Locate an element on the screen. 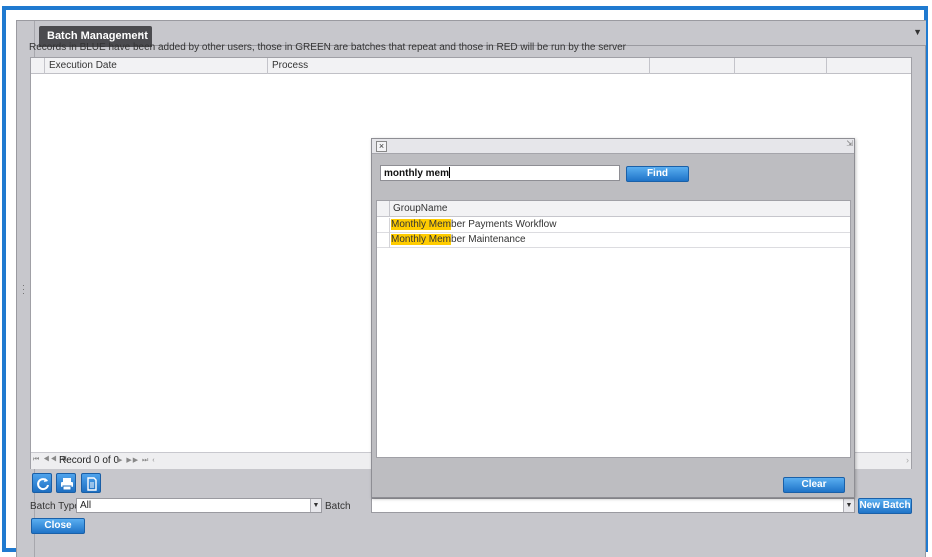 Image resolution: width=932 pixels, height=557 pixels. splitter-grip-icon: · · · is located at coordinates (23, 289).